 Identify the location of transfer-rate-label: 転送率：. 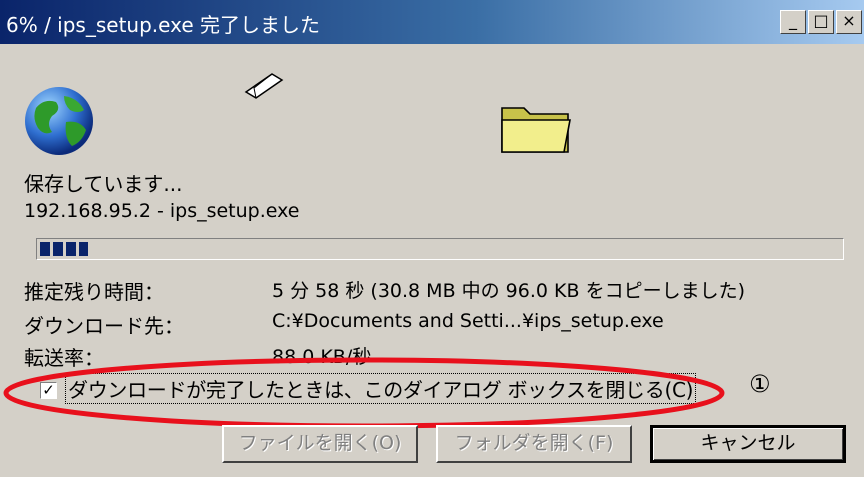
(64, 358).